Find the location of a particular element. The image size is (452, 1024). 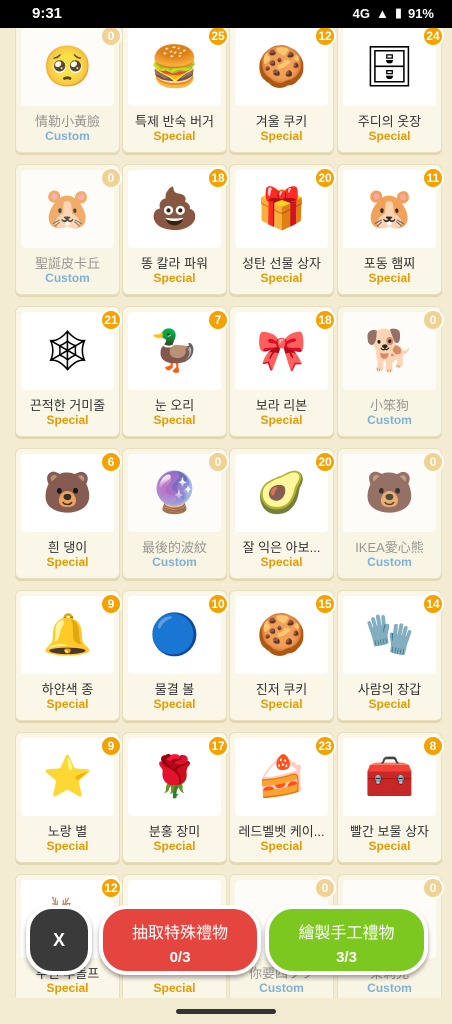

count-badge: 24 is located at coordinates (433, 37).